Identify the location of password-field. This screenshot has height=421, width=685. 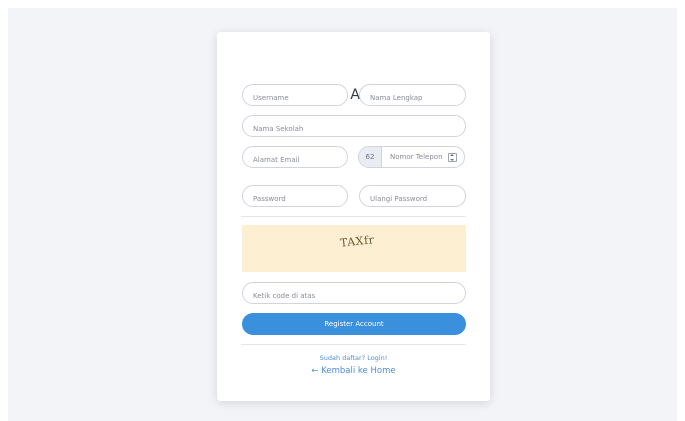
(295, 197).